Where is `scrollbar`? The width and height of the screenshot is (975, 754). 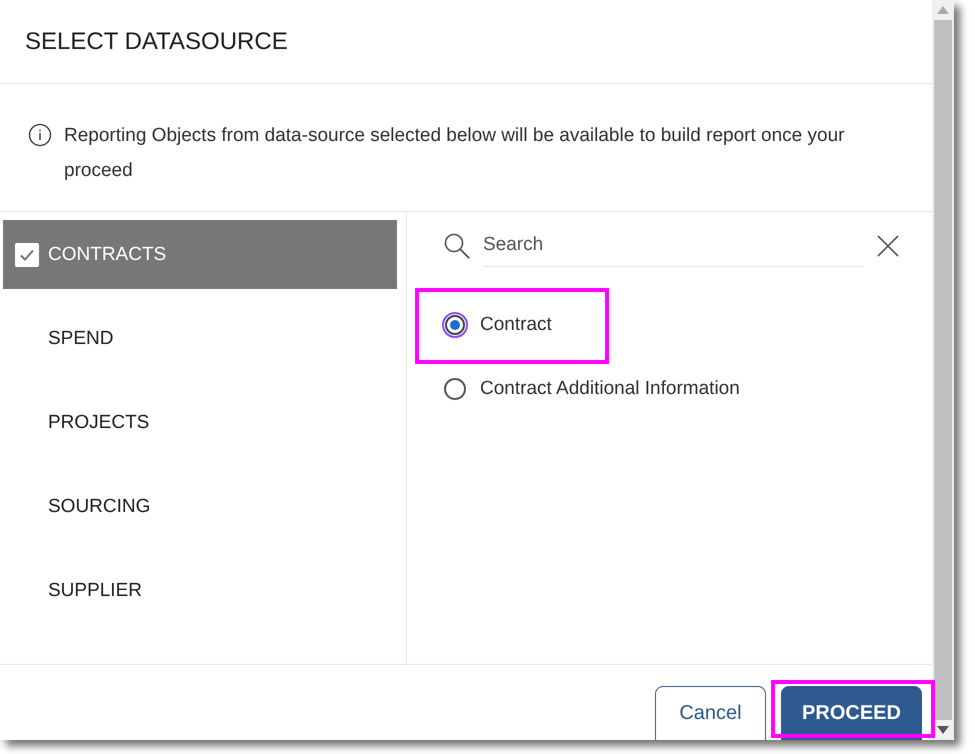 scrollbar is located at coordinates (943, 370).